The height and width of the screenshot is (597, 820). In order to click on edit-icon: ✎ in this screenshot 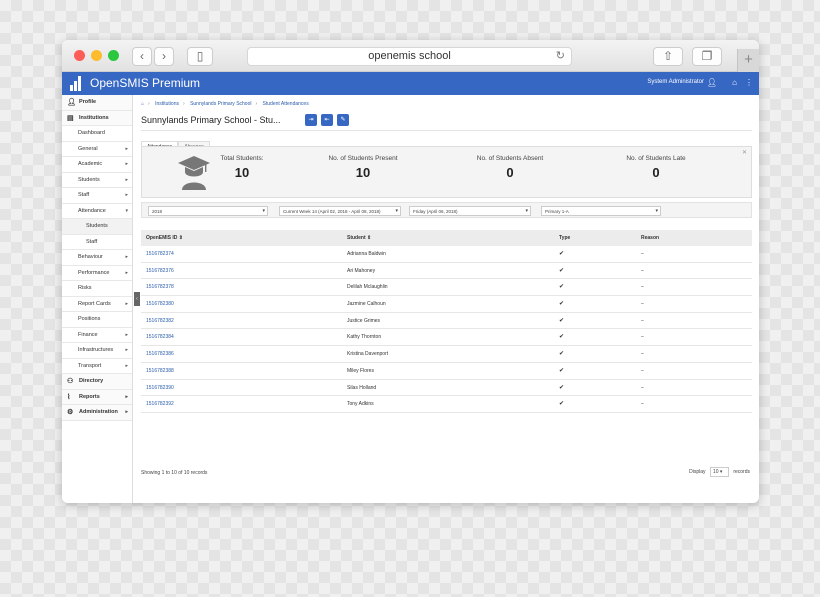, I will do `click(343, 120)`.